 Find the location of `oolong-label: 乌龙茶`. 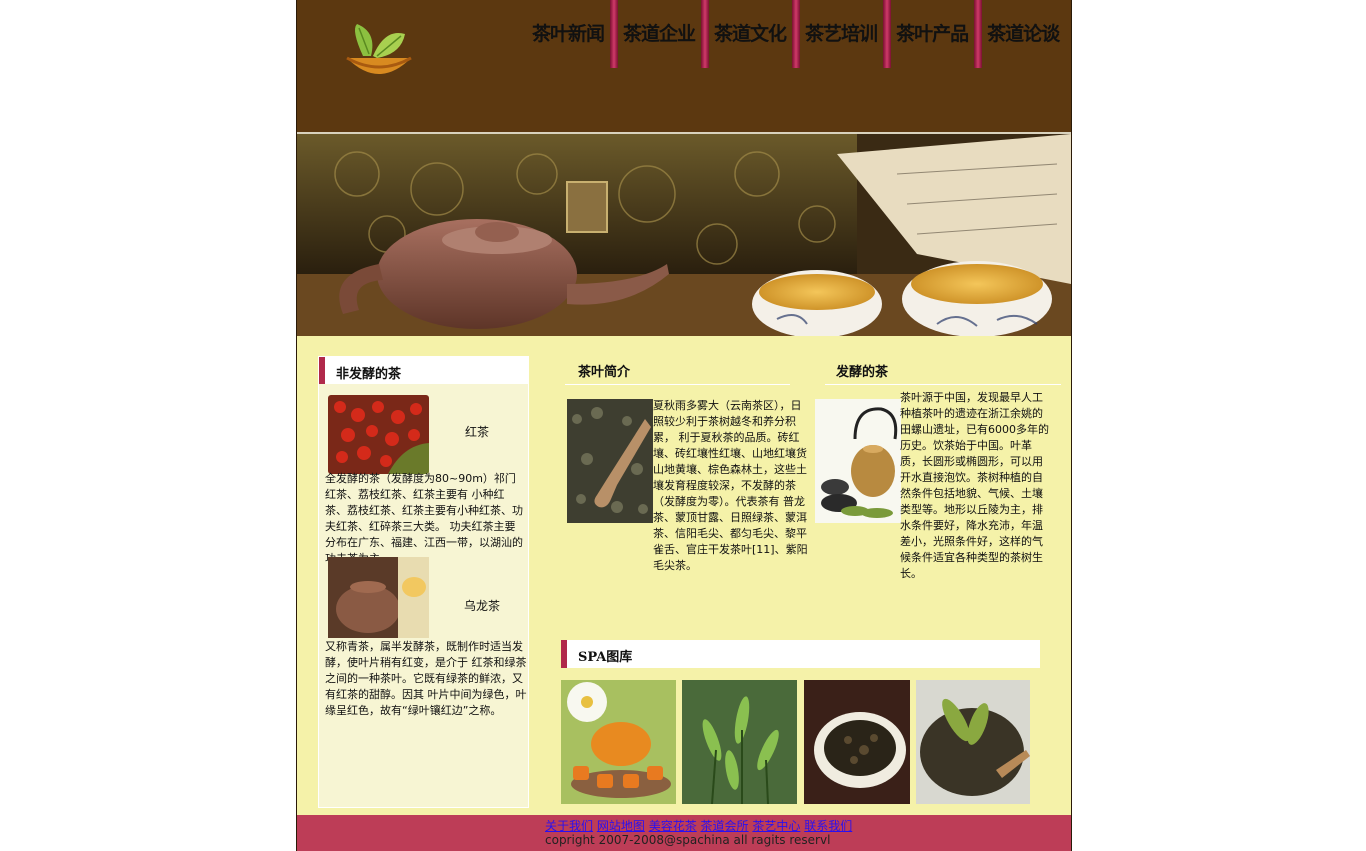

oolong-label: 乌龙茶 is located at coordinates (482, 606).